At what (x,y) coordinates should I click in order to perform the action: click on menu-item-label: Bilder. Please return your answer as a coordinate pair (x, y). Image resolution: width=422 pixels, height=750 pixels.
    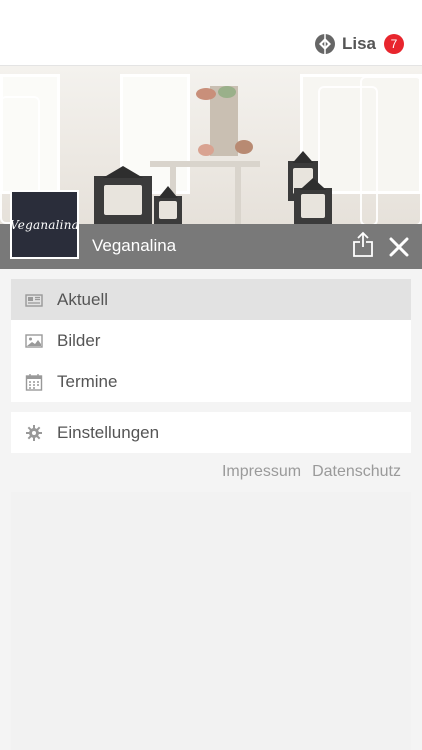
    Looking at the image, I should click on (79, 340).